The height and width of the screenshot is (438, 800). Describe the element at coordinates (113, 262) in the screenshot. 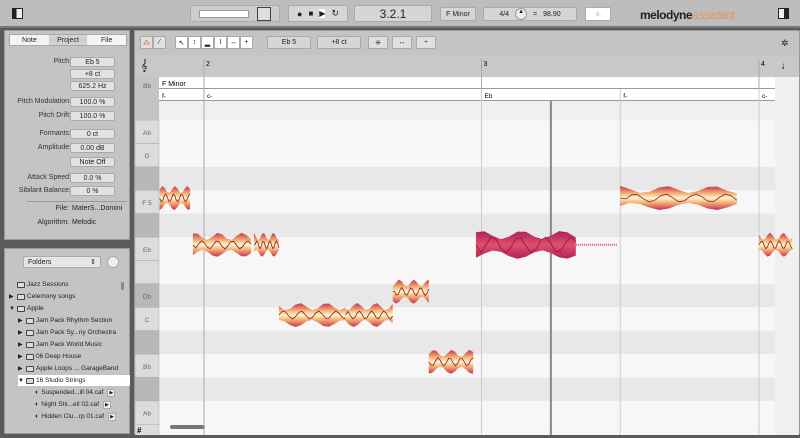

I see `refresh-button` at that location.